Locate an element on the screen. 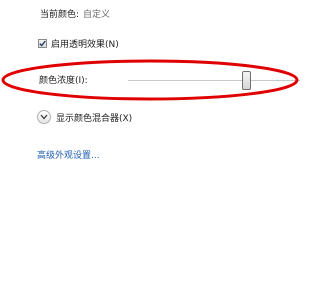 The image size is (320, 300). transparency-checkbox is located at coordinates (42, 43).